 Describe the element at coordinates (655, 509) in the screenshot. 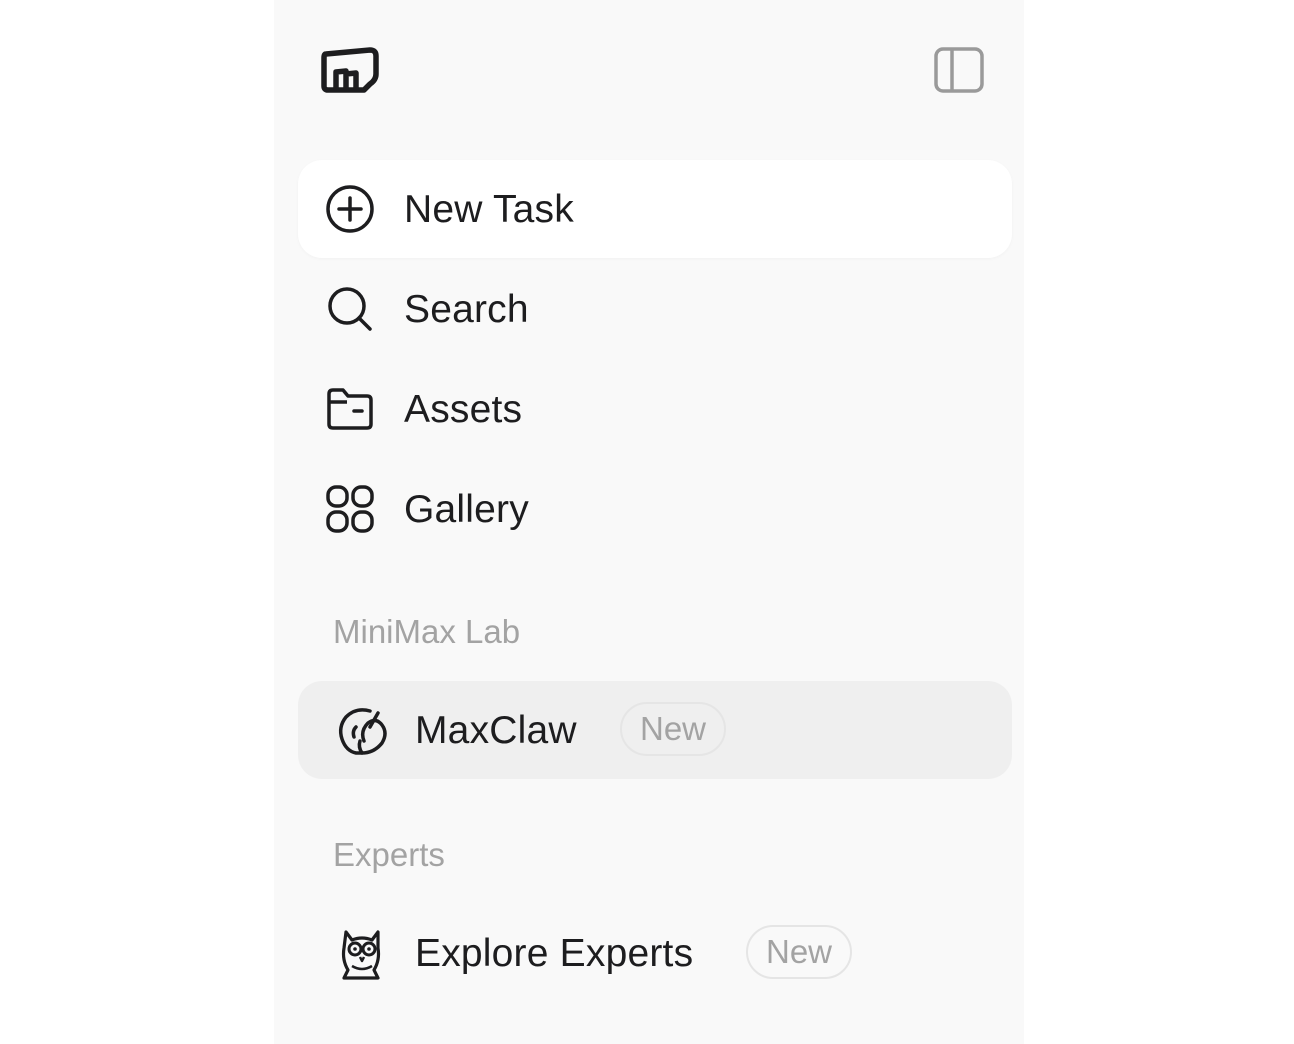

I see `gallery-button: Gallery` at that location.